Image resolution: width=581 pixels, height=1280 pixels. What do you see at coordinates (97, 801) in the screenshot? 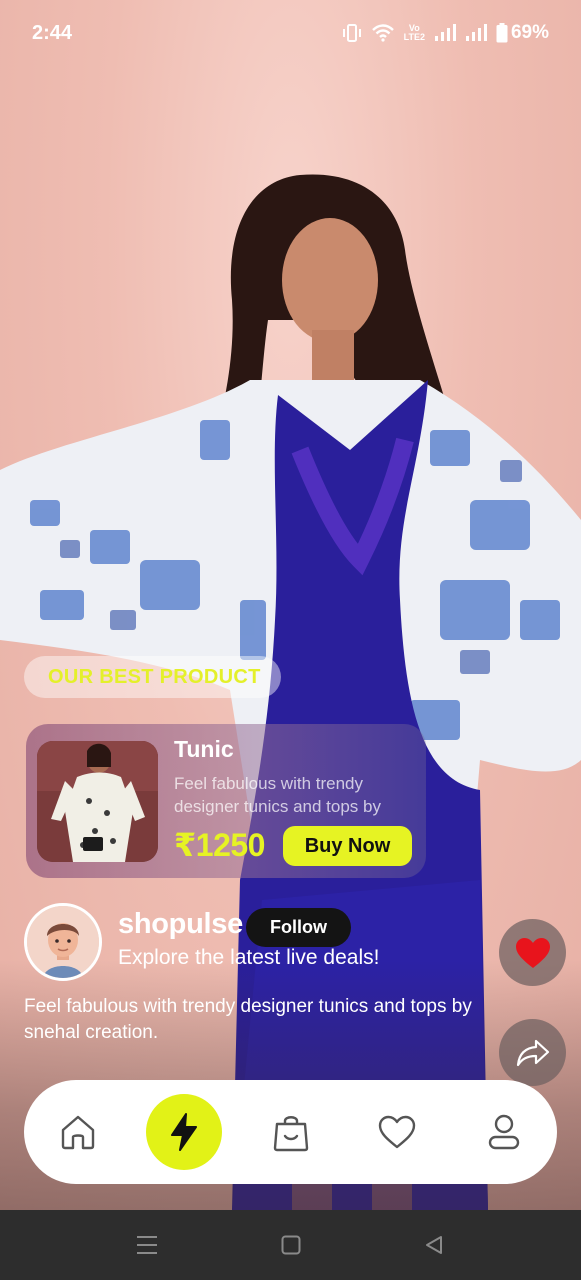
I see `product-thumbnail` at bounding box center [97, 801].